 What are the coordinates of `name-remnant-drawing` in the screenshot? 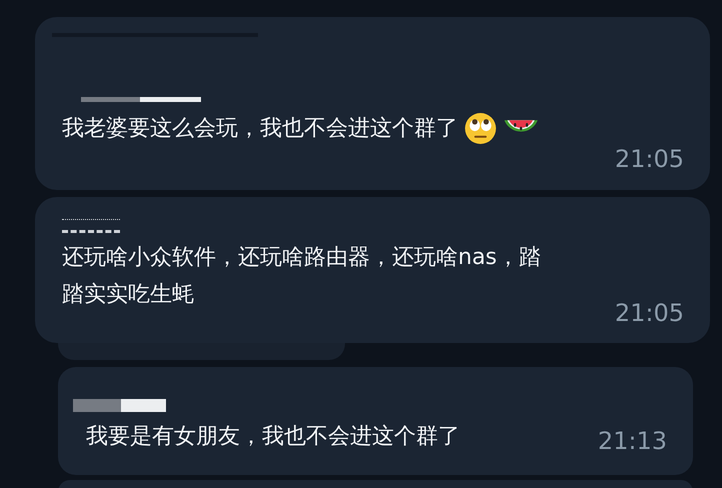 It's located at (91, 226).